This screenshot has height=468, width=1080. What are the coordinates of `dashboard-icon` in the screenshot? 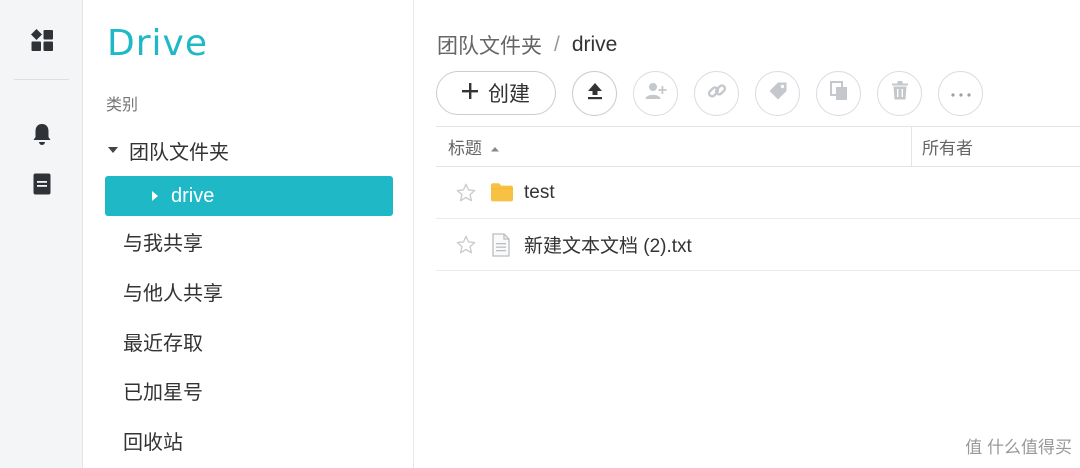 It's located at (42, 40).